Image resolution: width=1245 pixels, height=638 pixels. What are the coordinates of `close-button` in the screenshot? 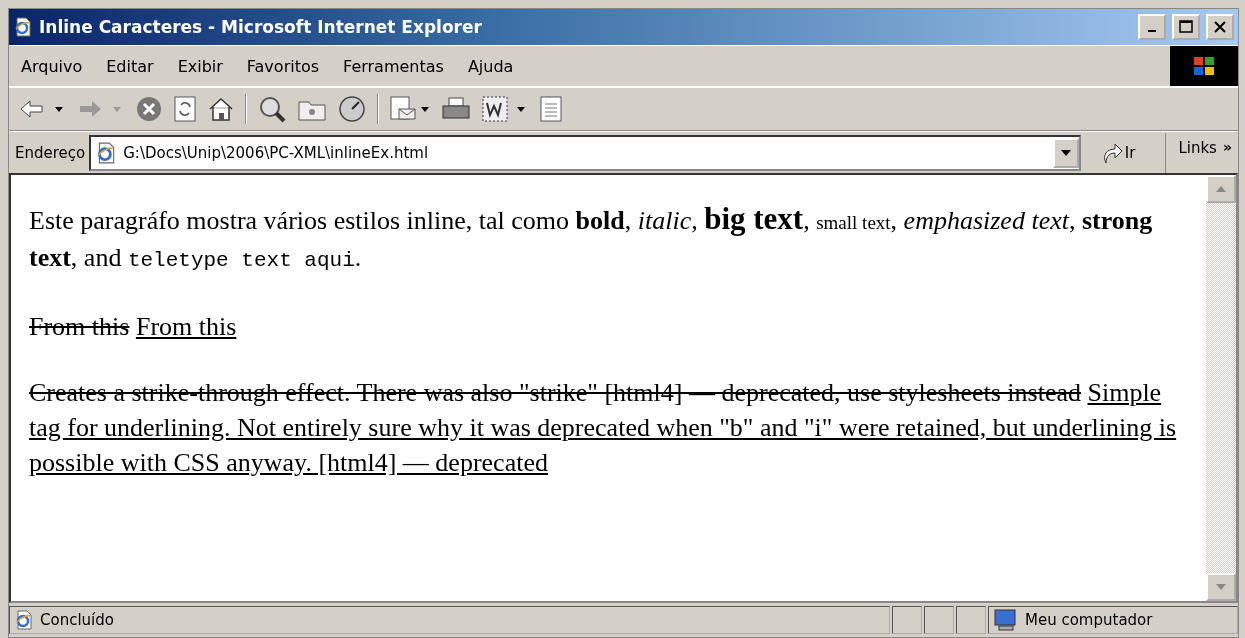 It's located at (1220, 27).